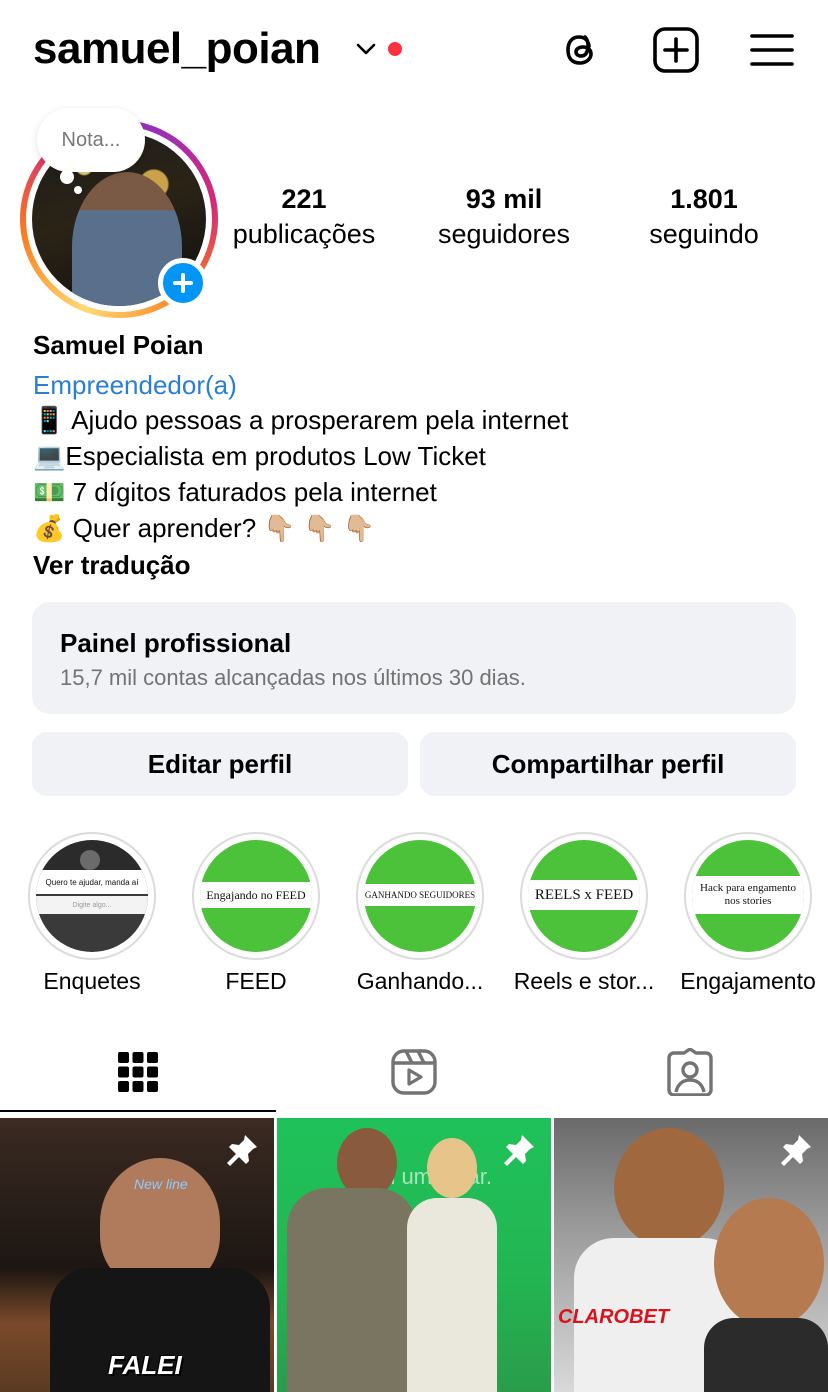 The height and width of the screenshot is (1392, 828). What do you see at coordinates (118, 345) in the screenshot?
I see `full-name: Samuel Poian` at bounding box center [118, 345].